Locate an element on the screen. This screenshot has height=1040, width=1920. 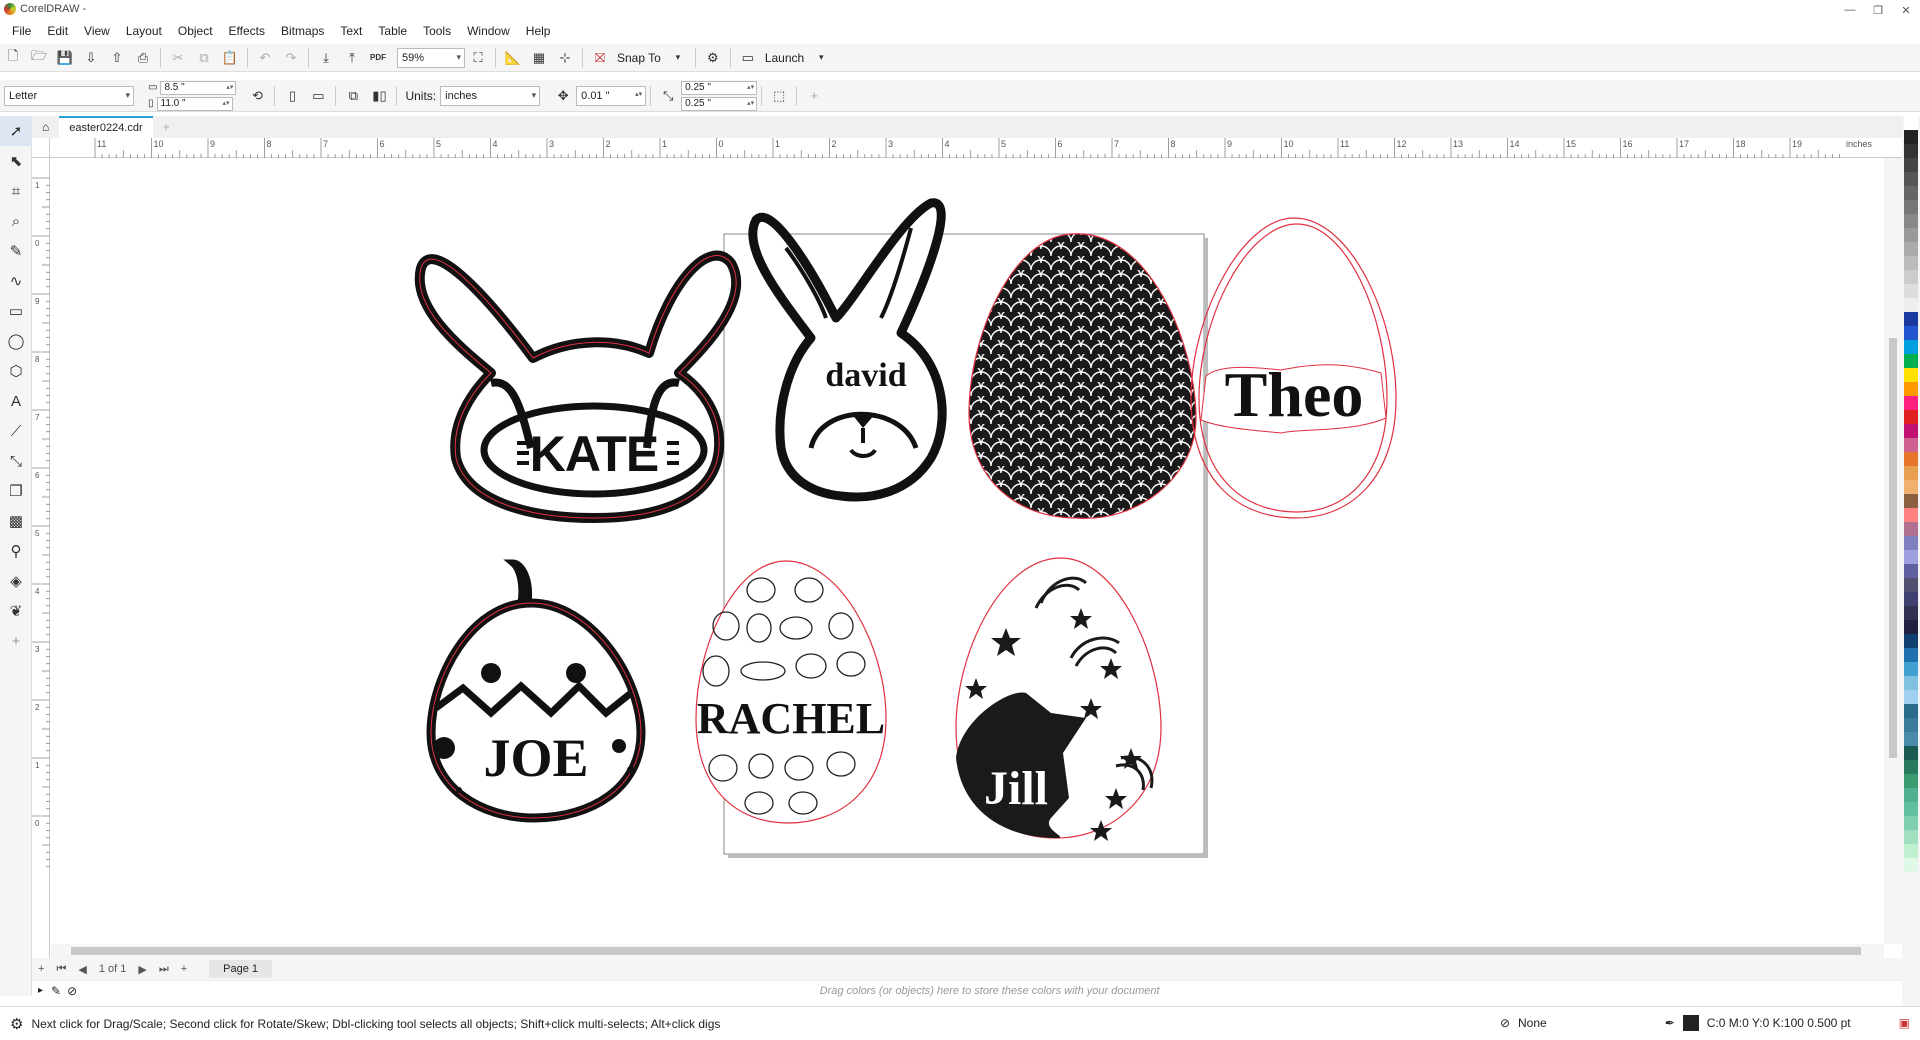
vertical-scrollbar is located at coordinates (1893, 551).